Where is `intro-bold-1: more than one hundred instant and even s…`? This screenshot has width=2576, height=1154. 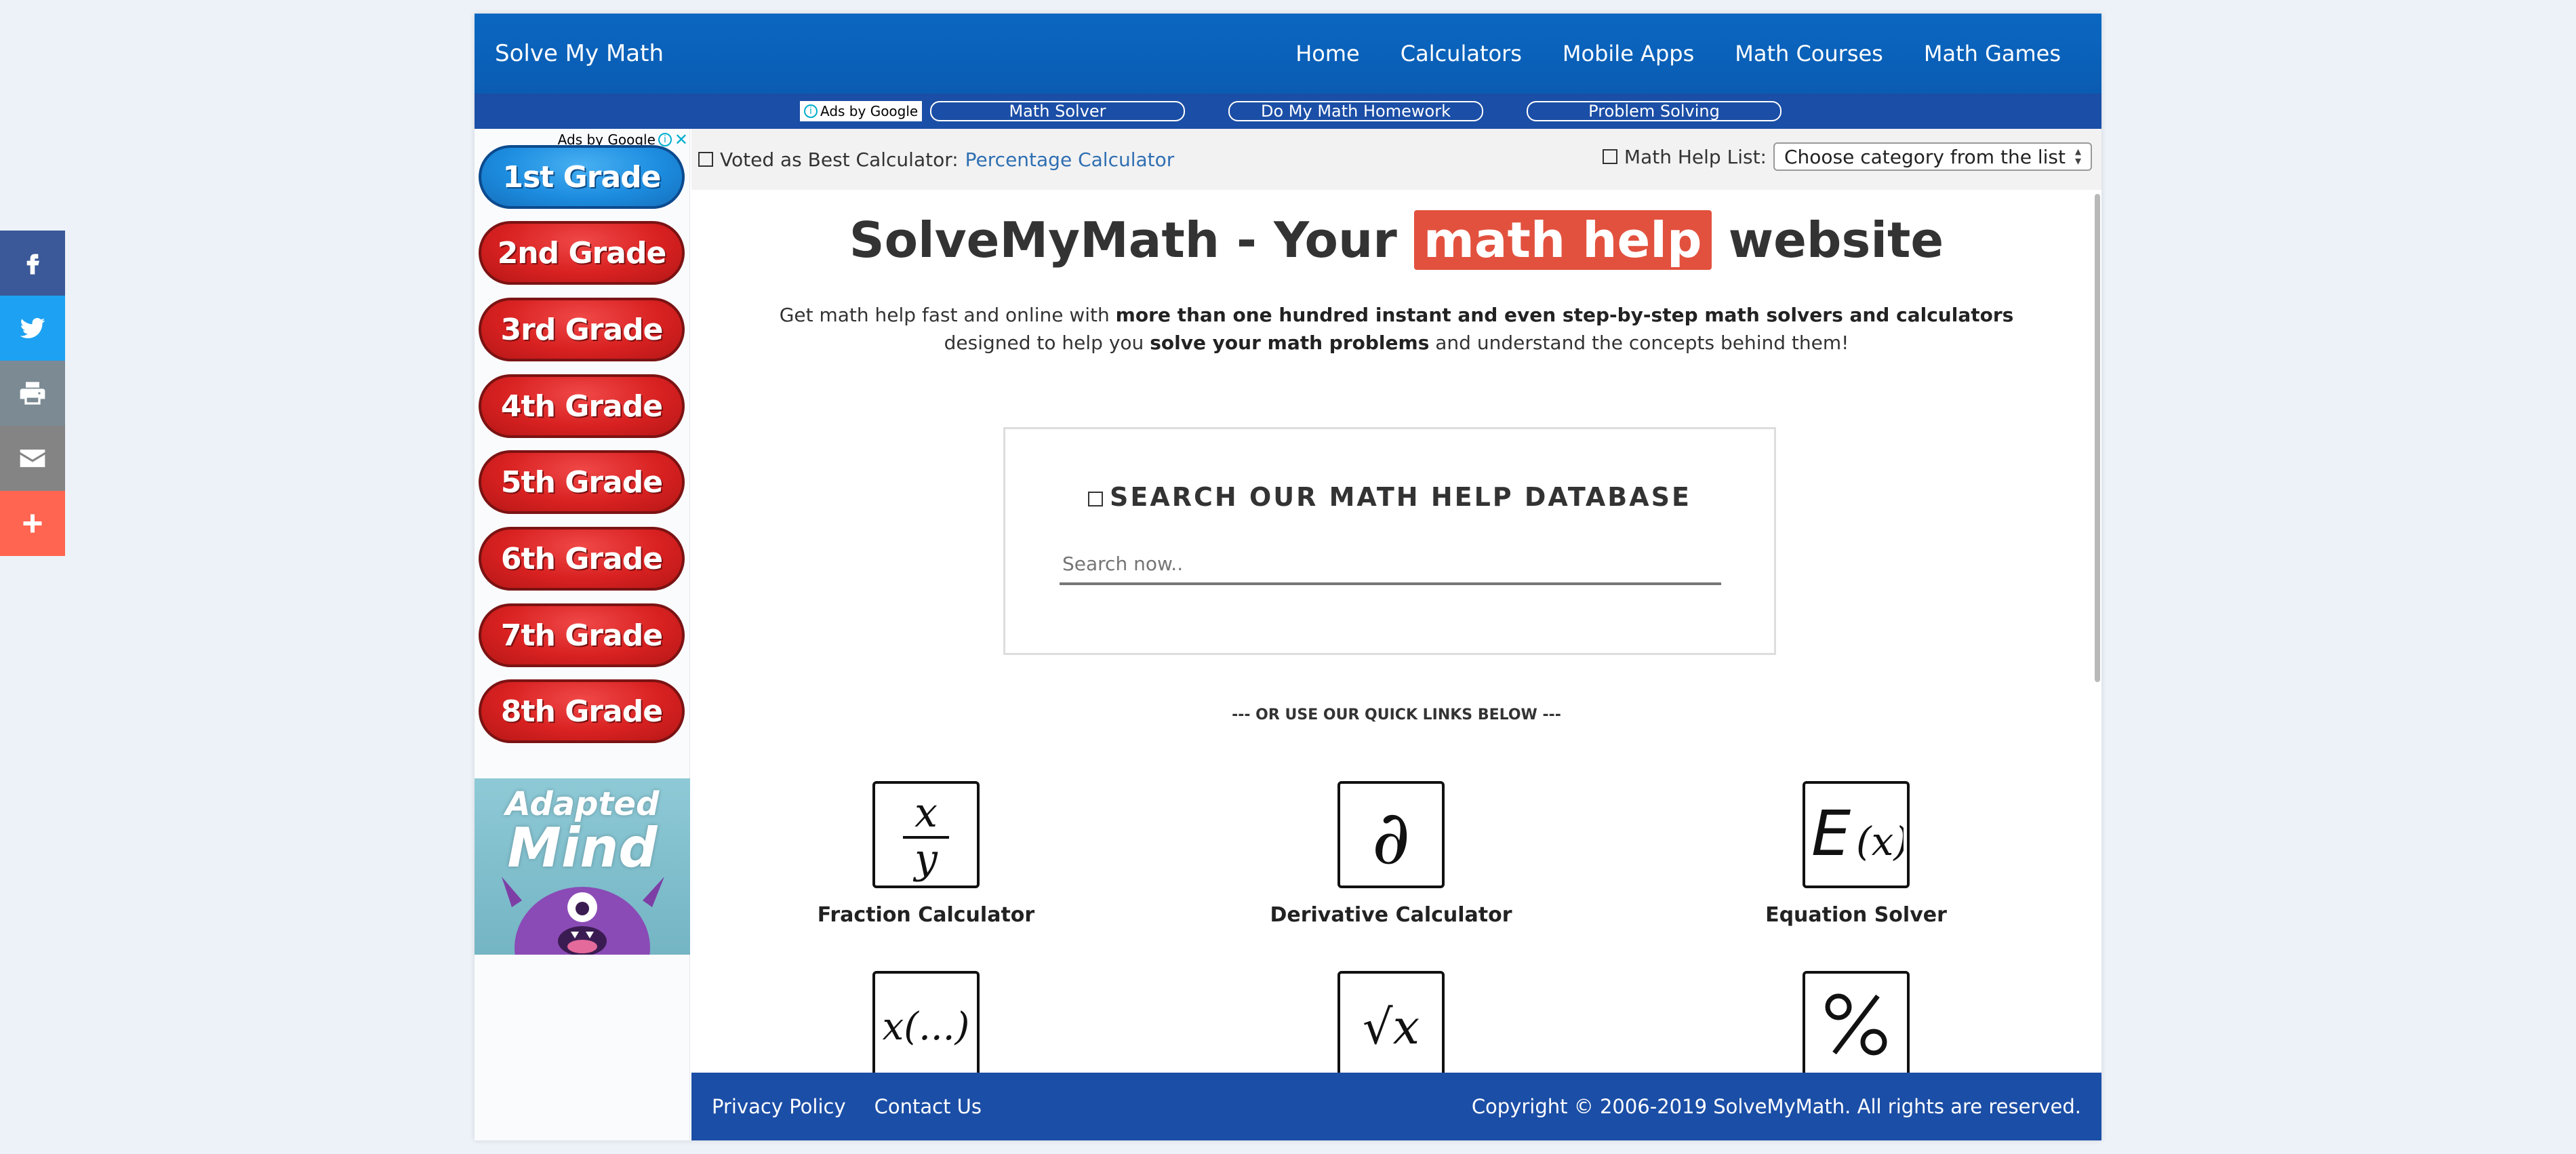
intro-bold-1: more than one hundred instant and even s… is located at coordinates (1564, 315).